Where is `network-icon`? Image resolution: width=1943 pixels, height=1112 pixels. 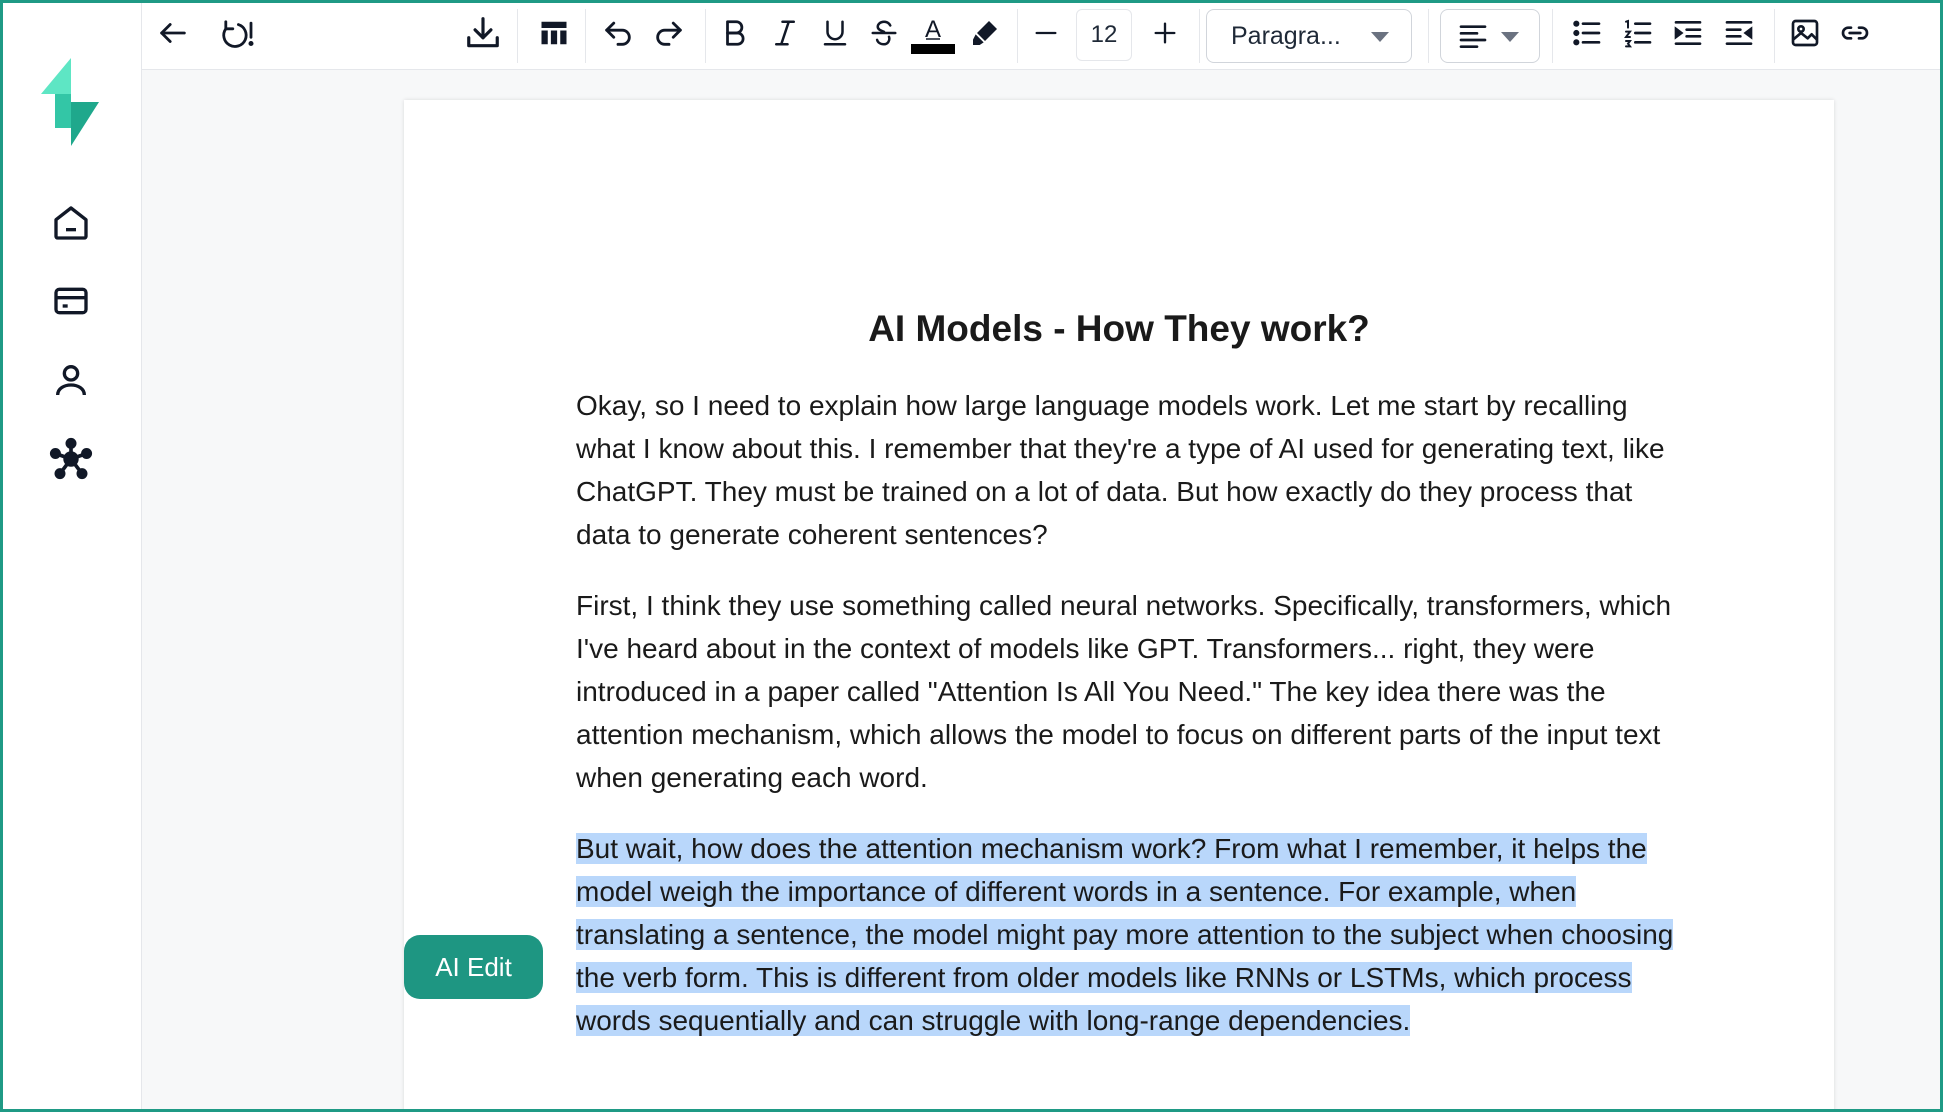
network-icon is located at coordinates (71, 461).